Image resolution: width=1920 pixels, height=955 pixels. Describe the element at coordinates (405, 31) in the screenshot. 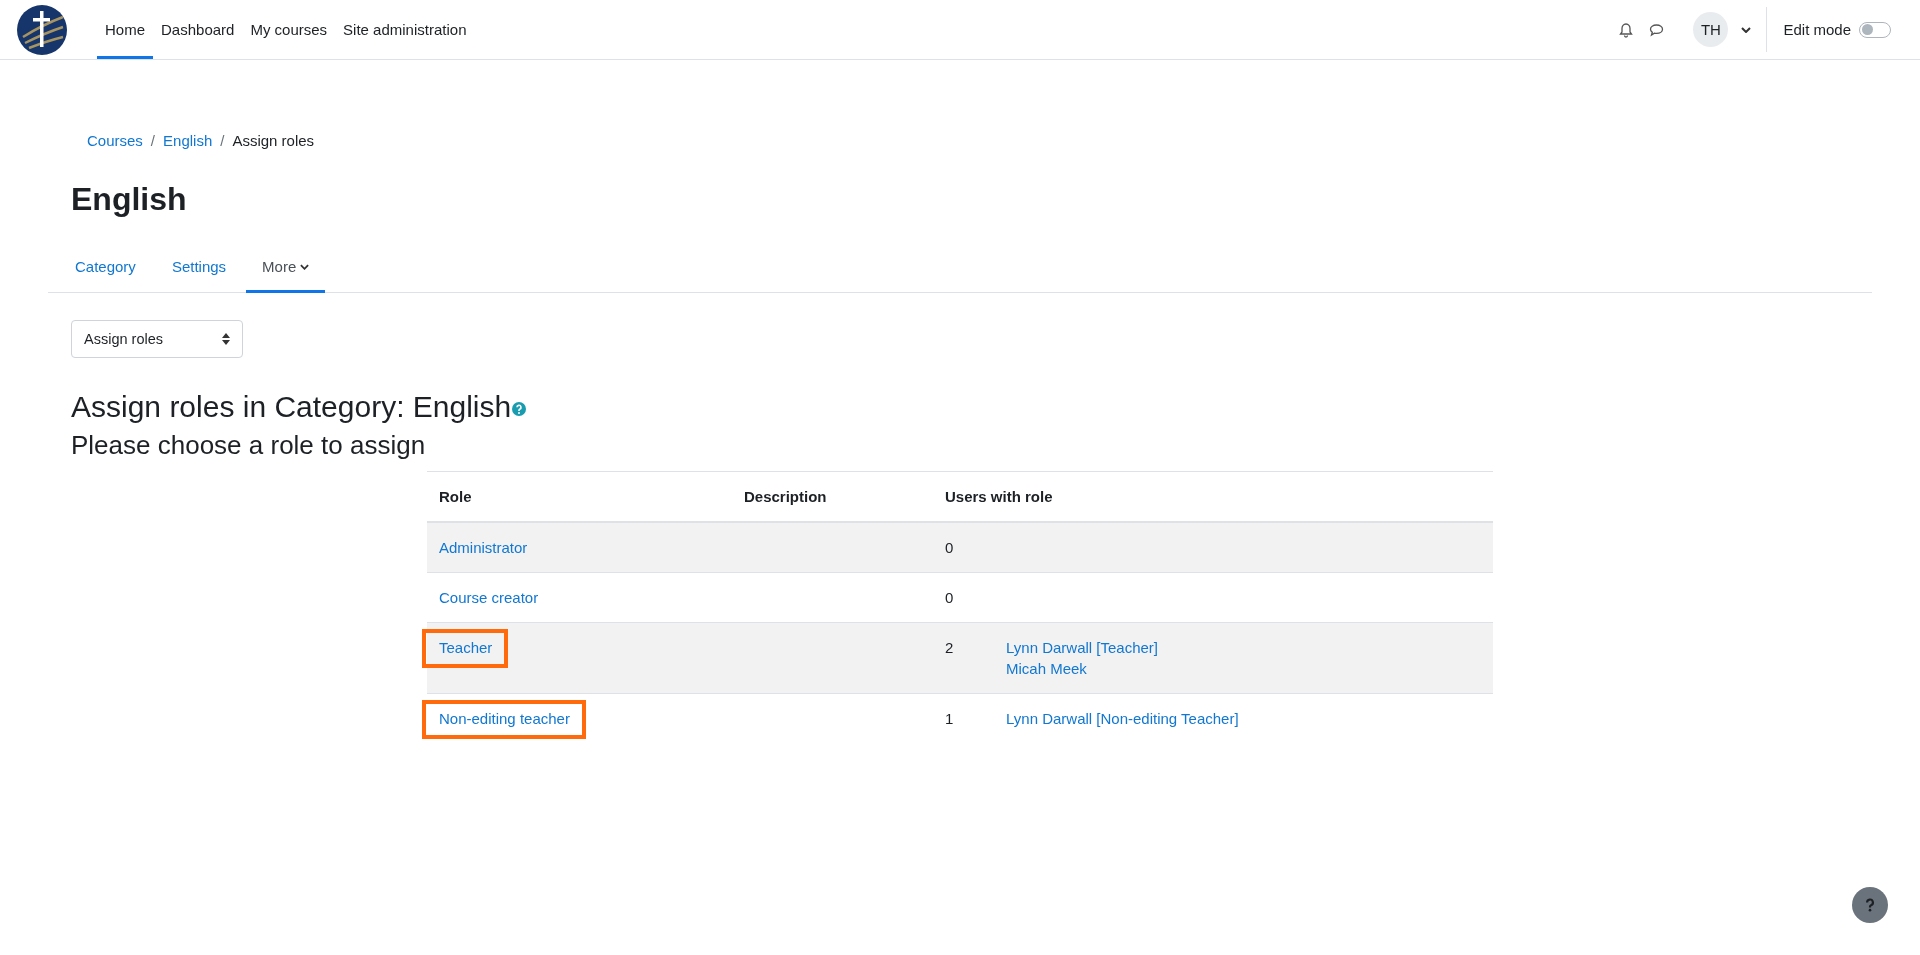

I see `nav-link: Site administration` at that location.